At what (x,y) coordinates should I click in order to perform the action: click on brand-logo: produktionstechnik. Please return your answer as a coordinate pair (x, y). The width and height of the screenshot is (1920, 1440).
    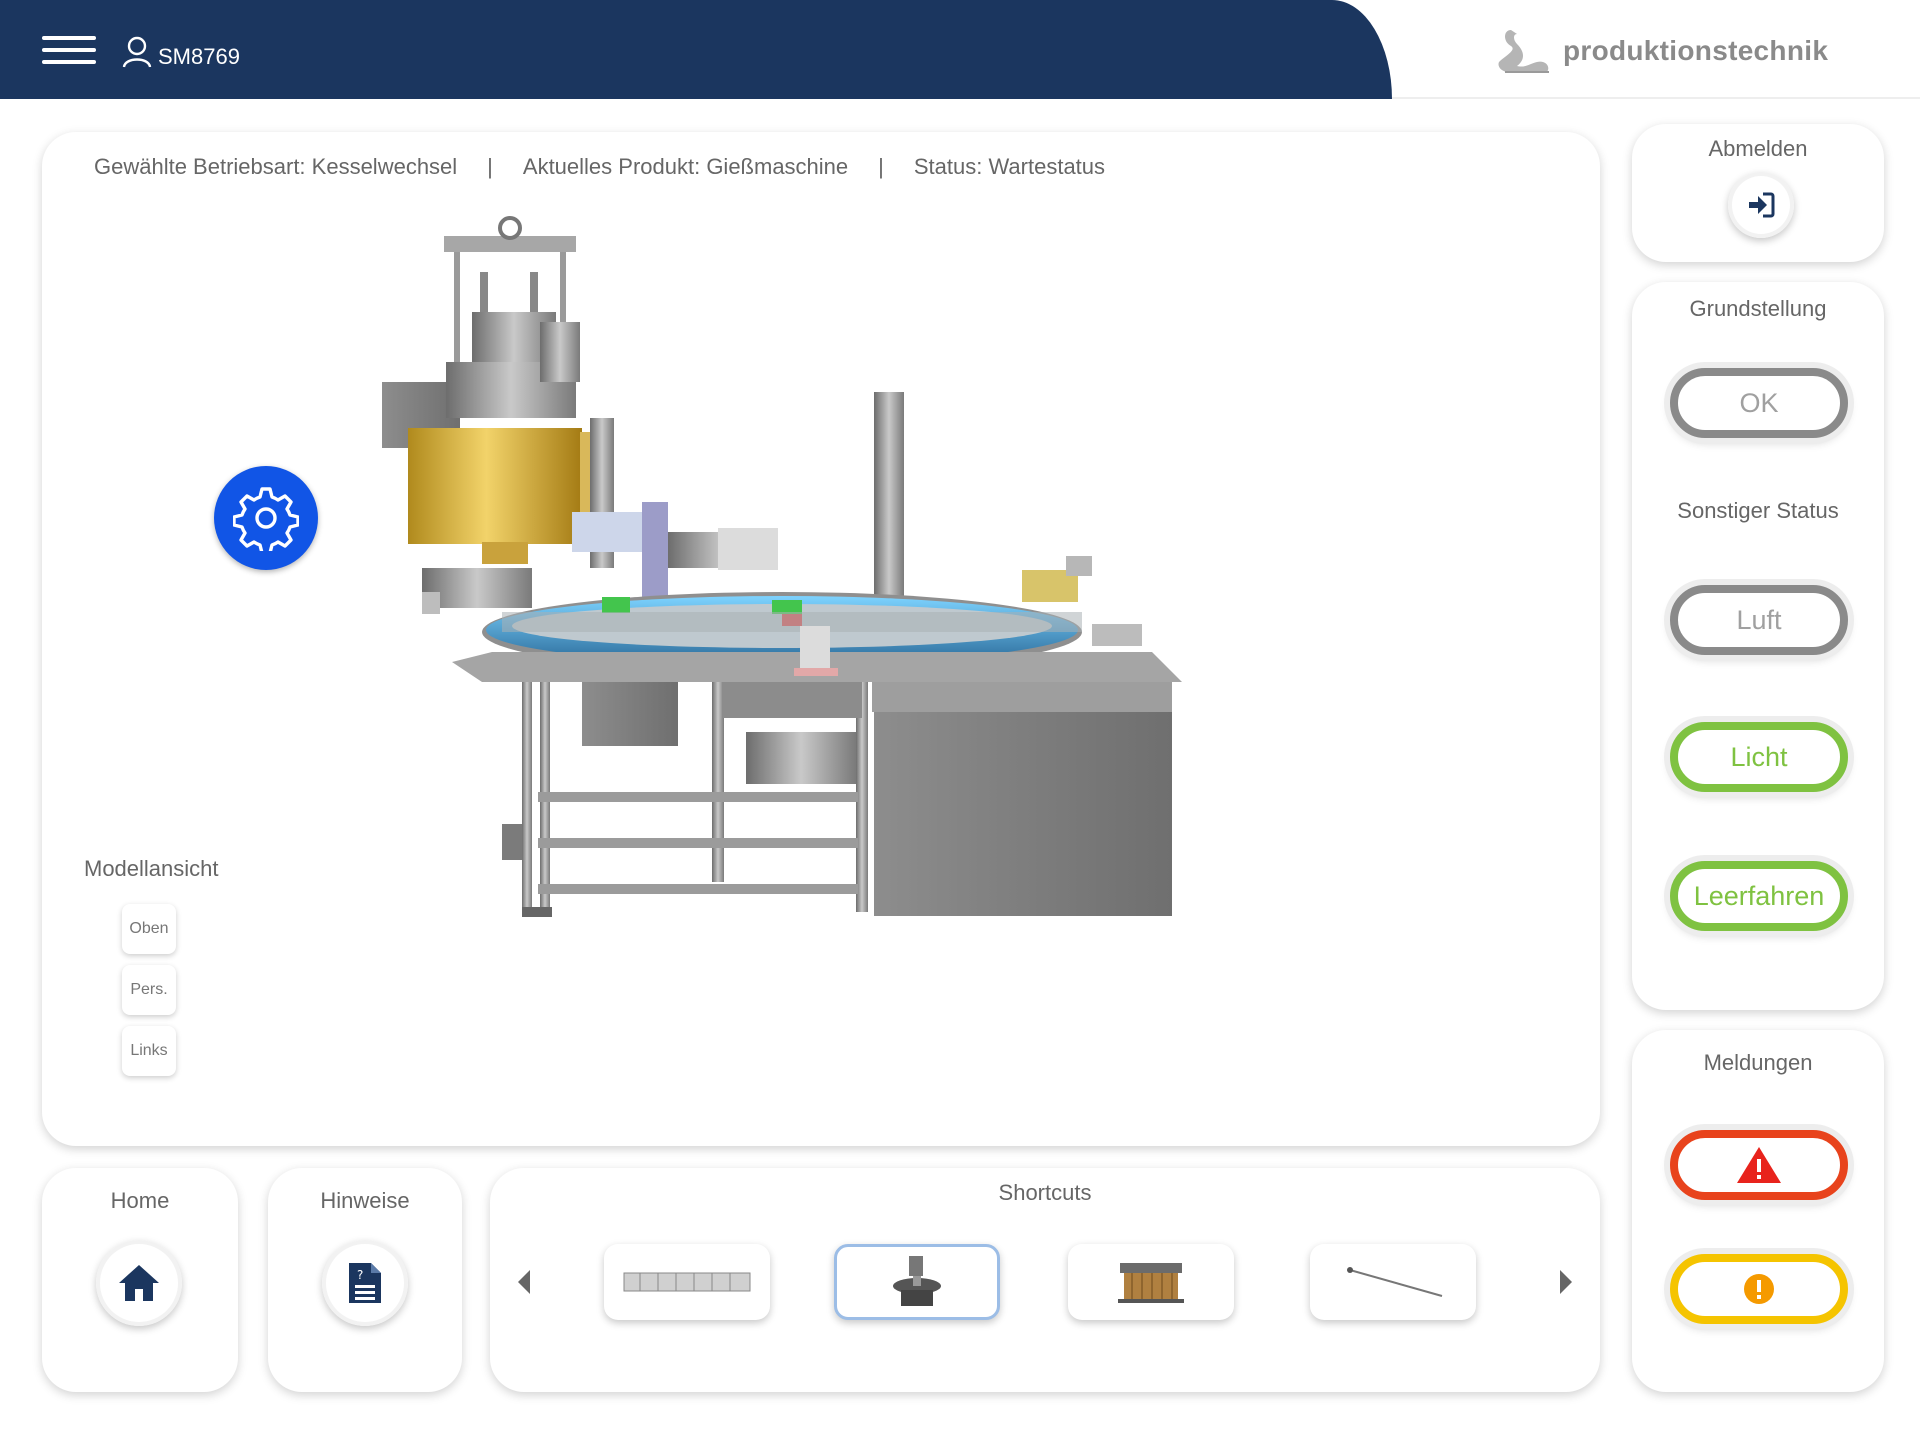
    Looking at the image, I should click on (1661, 51).